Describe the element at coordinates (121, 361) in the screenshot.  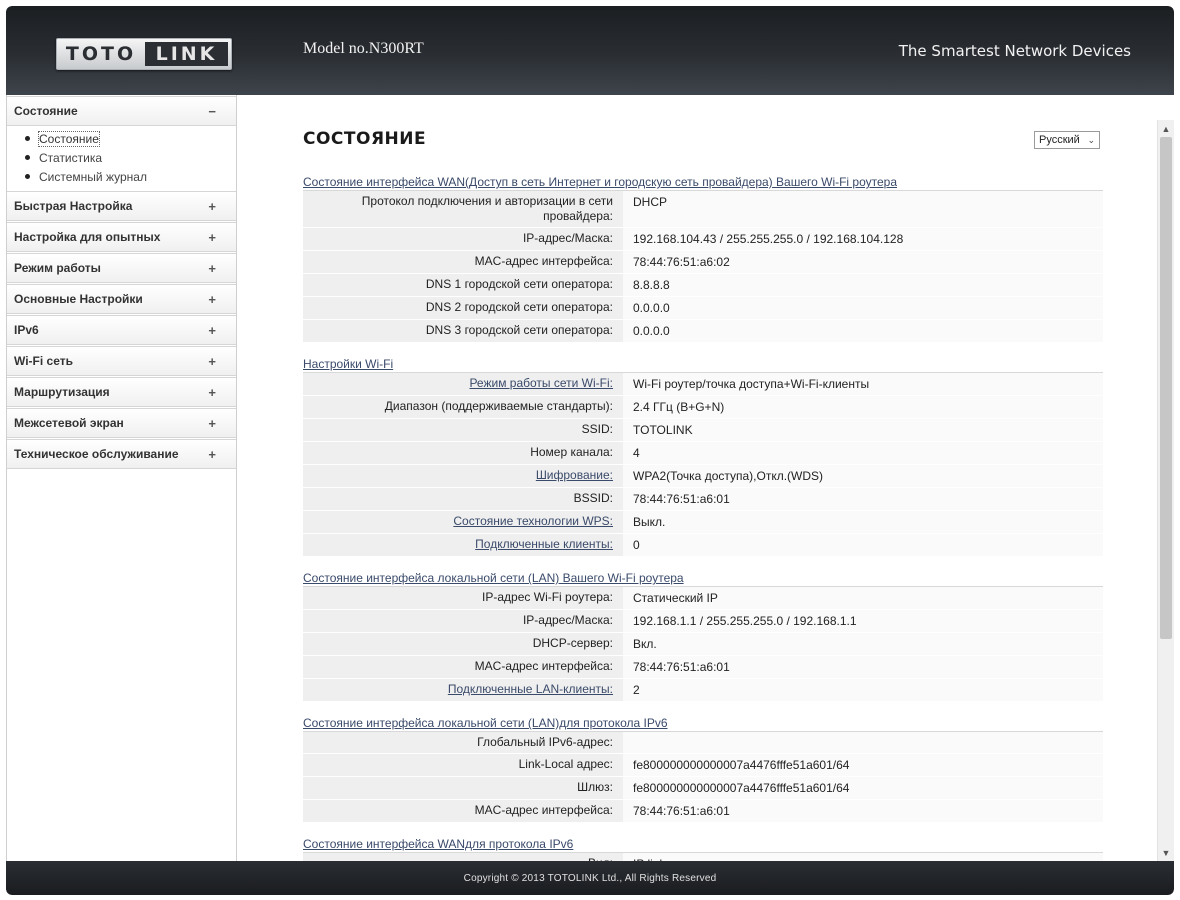
I see `menu-group-header: Wi-Fi сеть +` at that location.